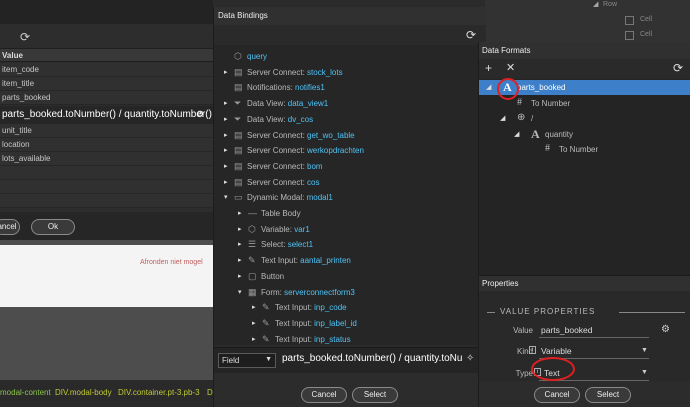 This screenshot has height=407, width=690. What do you see at coordinates (106, 159) in the screenshot?
I see `list-item: lots_available` at bounding box center [106, 159].